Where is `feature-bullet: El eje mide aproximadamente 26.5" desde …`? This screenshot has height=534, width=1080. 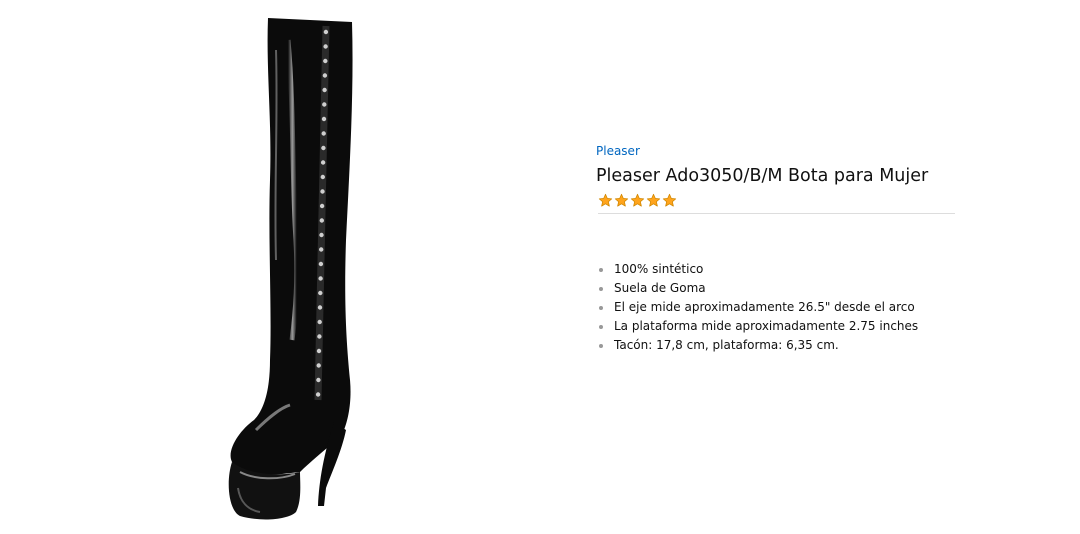 feature-bullet: El eje mide aproximadamente 26.5" desde … is located at coordinates (777, 307).